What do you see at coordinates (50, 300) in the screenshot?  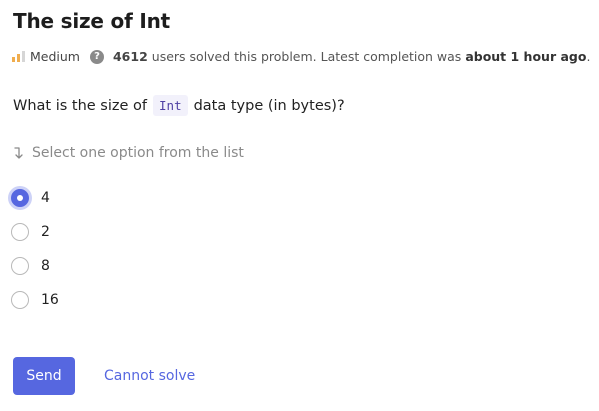 I see `option-label: 16` at bounding box center [50, 300].